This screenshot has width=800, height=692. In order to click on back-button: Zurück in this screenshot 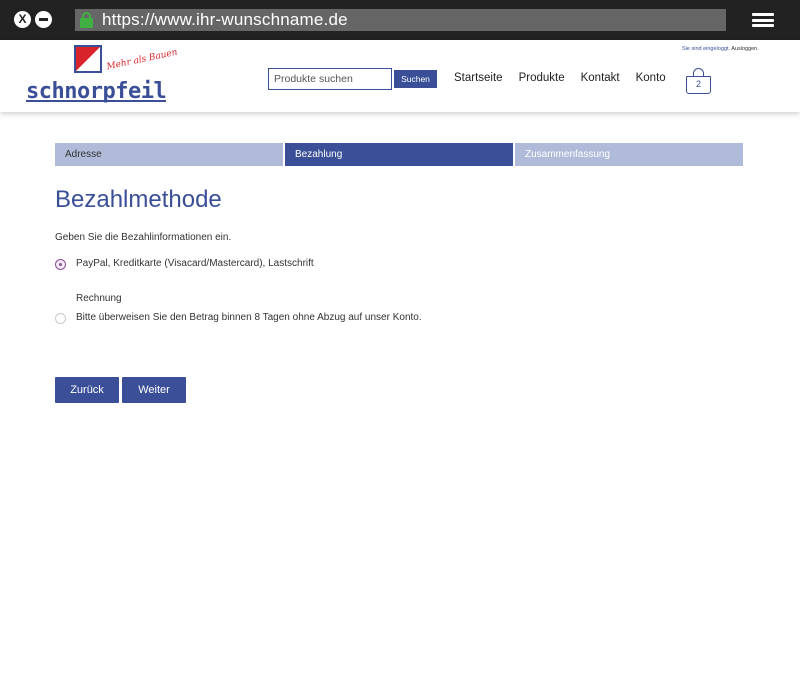, I will do `click(87, 390)`.